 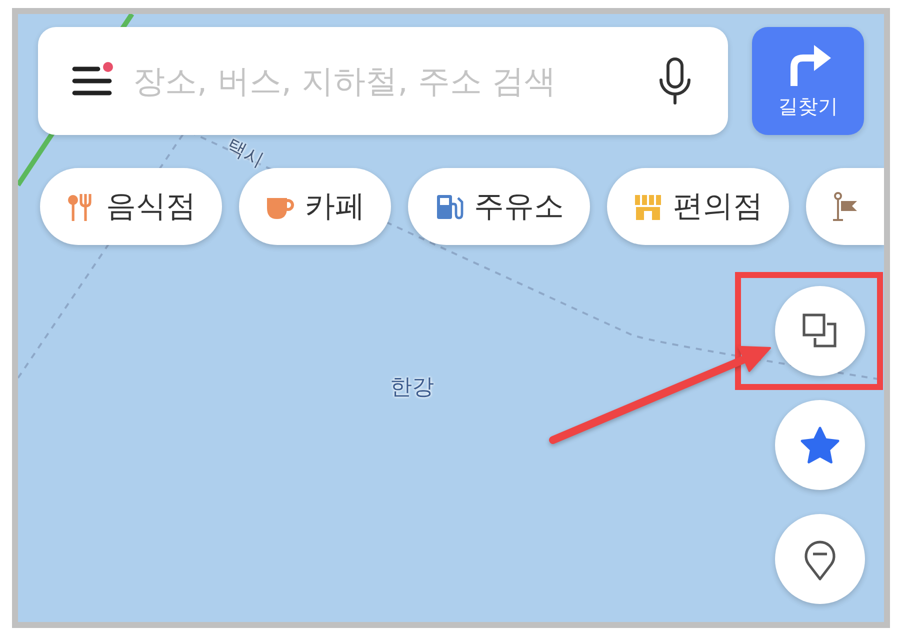 I want to click on star-icon, so click(x=820, y=445).